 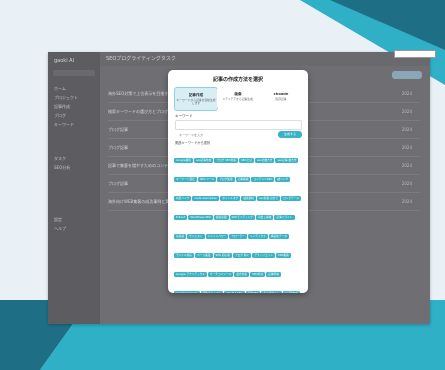 What do you see at coordinates (283, 179) in the screenshot?
I see `keyword-tag: 被リンク` at bounding box center [283, 179].